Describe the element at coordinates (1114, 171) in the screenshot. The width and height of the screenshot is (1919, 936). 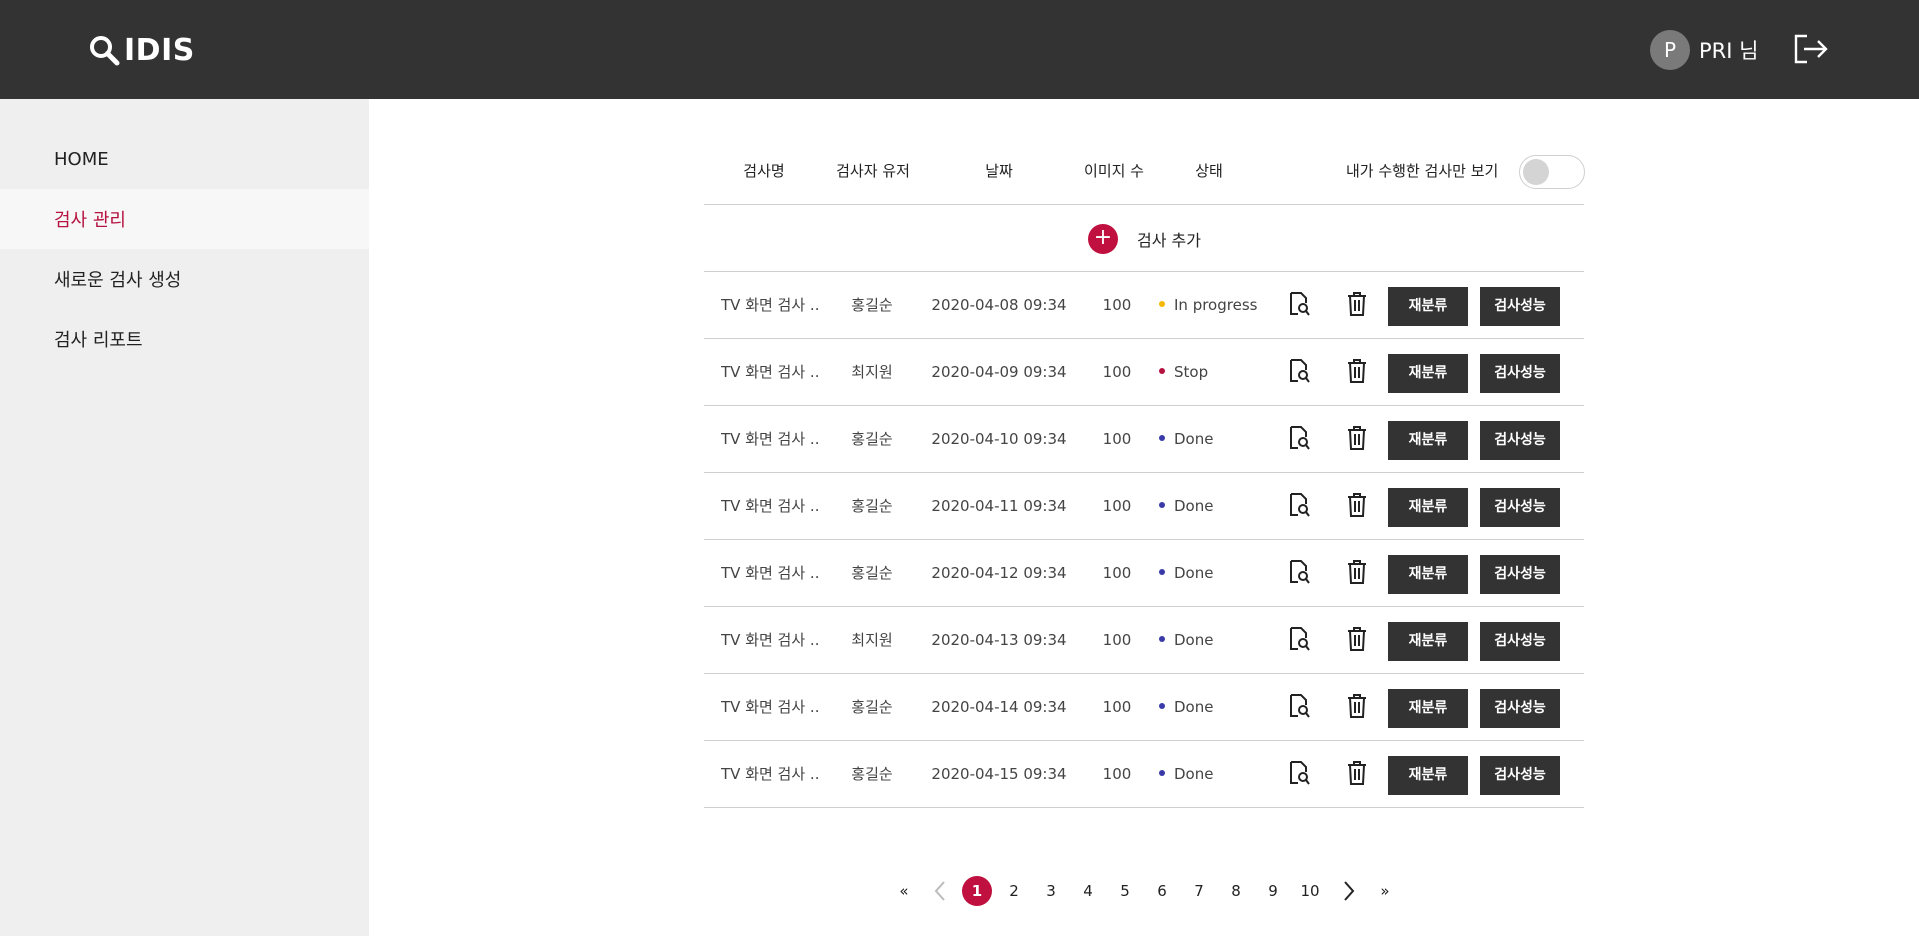
I see `column-header-image-count: 이미지 수` at that location.